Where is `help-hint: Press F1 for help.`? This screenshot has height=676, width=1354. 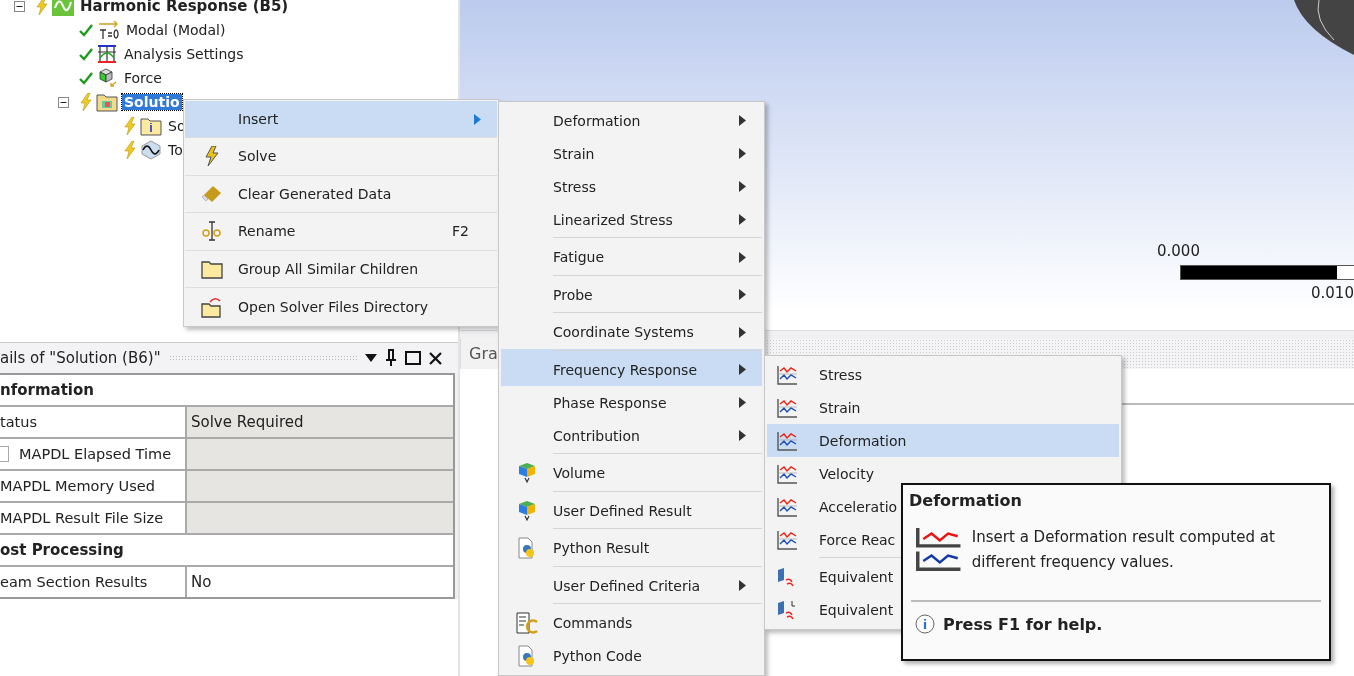
help-hint: Press F1 for help. is located at coordinates (1023, 624).